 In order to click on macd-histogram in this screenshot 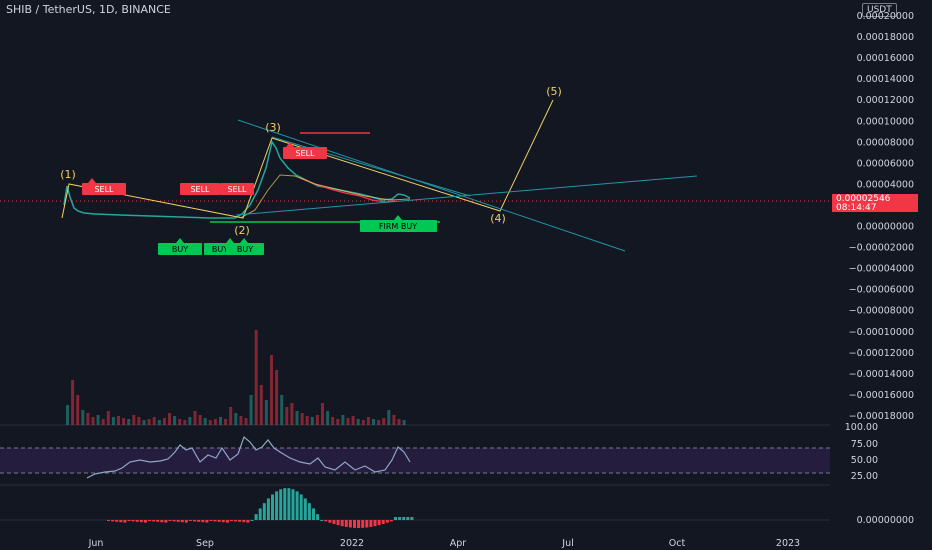, I will do `click(260, 508)`.